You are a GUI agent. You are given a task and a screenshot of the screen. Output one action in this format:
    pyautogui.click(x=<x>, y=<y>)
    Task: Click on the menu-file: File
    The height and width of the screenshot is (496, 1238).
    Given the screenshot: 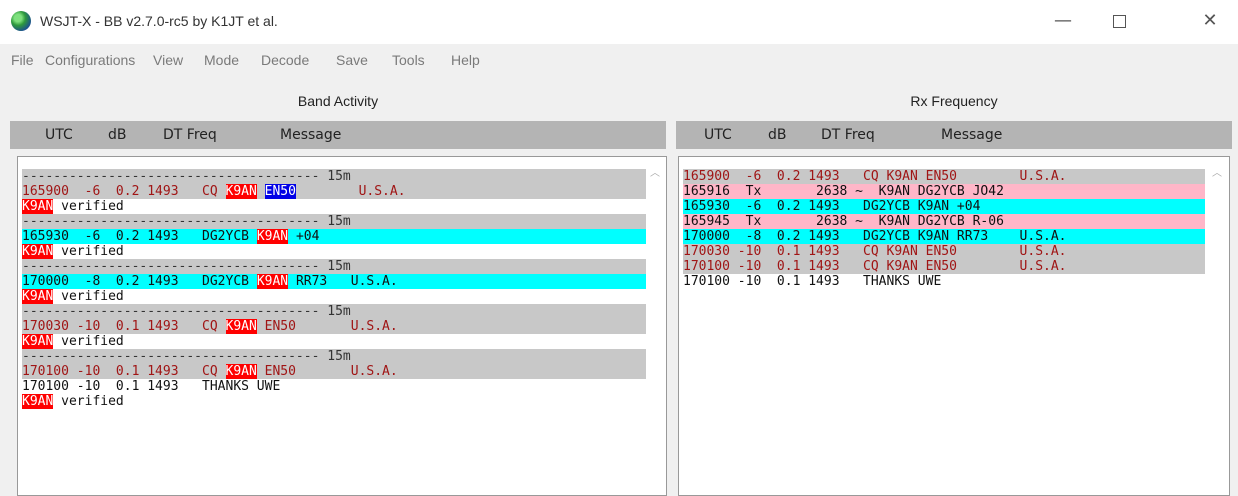 What is the action you would take?
    pyautogui.click(x=22, y=60)
    